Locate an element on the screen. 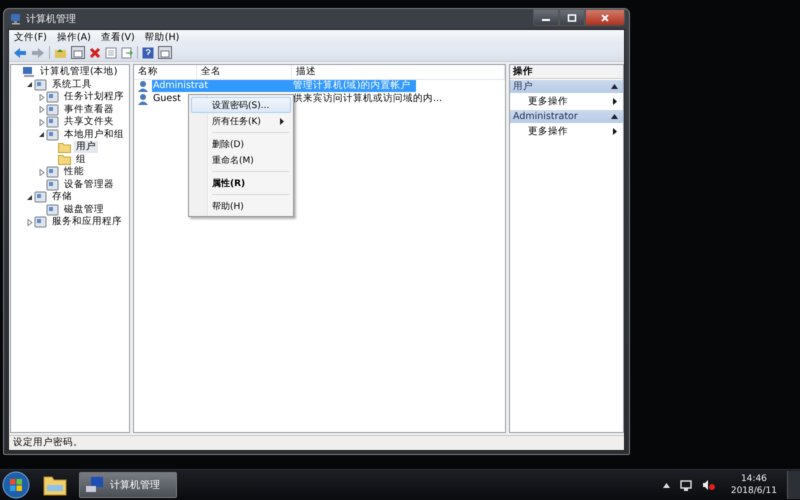 The width and height of the screenshot is (800, 500). tree-item: 用户 is located at coordinates (86, 147).